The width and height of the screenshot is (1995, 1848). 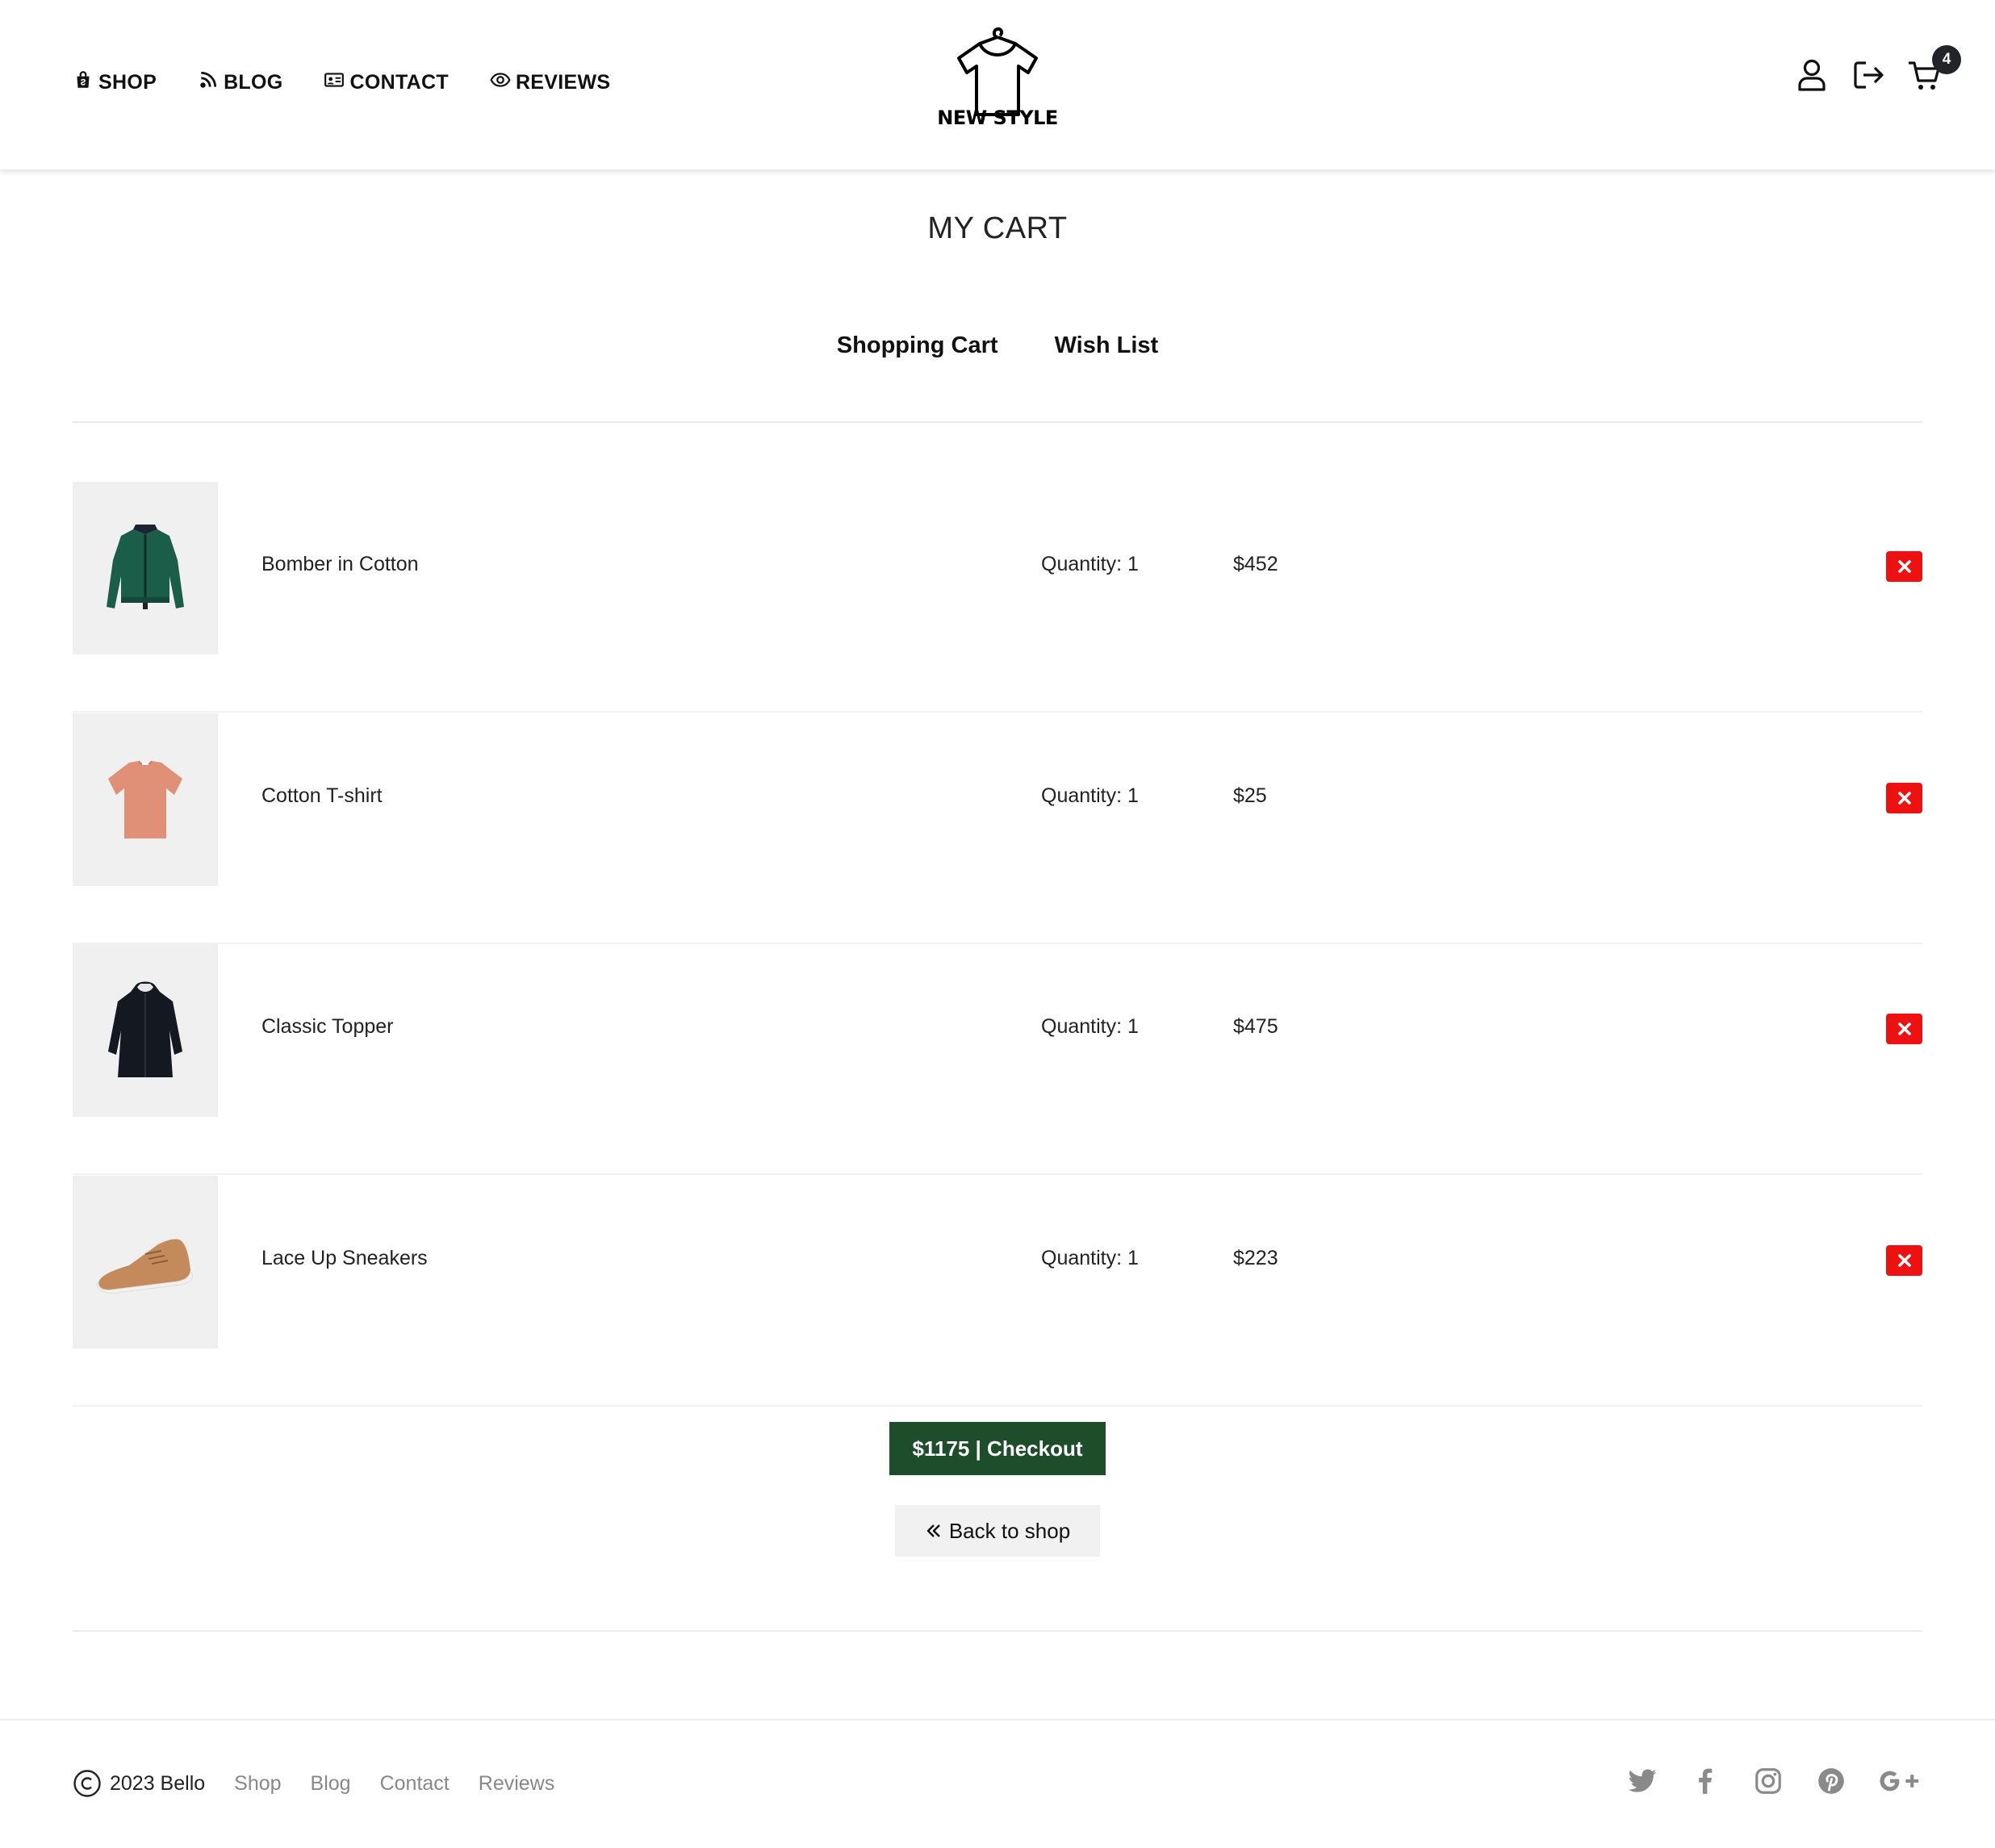 What do you see at coordinates (1010, 1530) in the screenshot?
I see `back-to-shop-label: Back to shop` at bounding box center [1010, 1530].